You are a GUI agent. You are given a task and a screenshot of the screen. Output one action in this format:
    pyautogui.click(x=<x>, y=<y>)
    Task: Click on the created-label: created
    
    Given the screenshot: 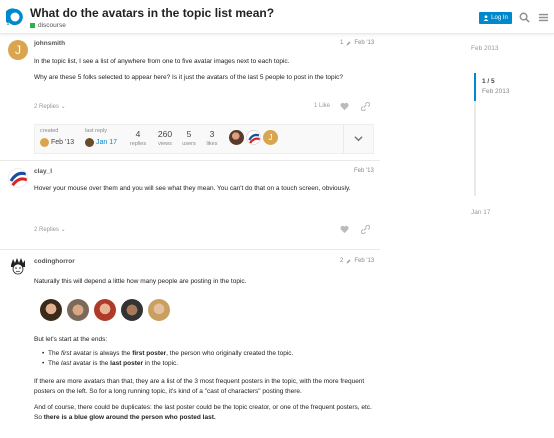 What is the action you would take?
    pyautogui.click(x=49, y=131)
    